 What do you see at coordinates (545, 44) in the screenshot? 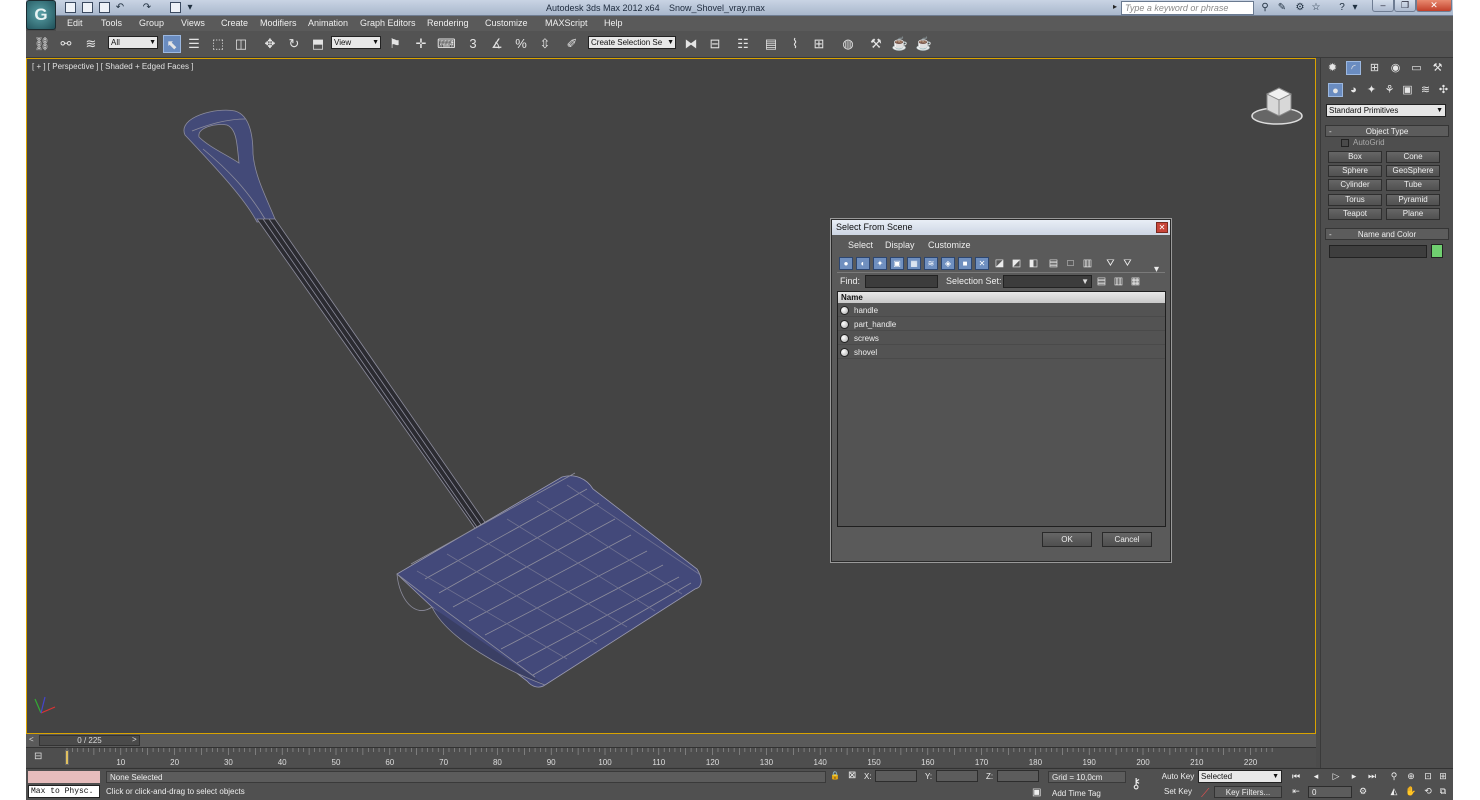
I see `spinner-snap-icon: ⇳` at bounding box center [545, 44].